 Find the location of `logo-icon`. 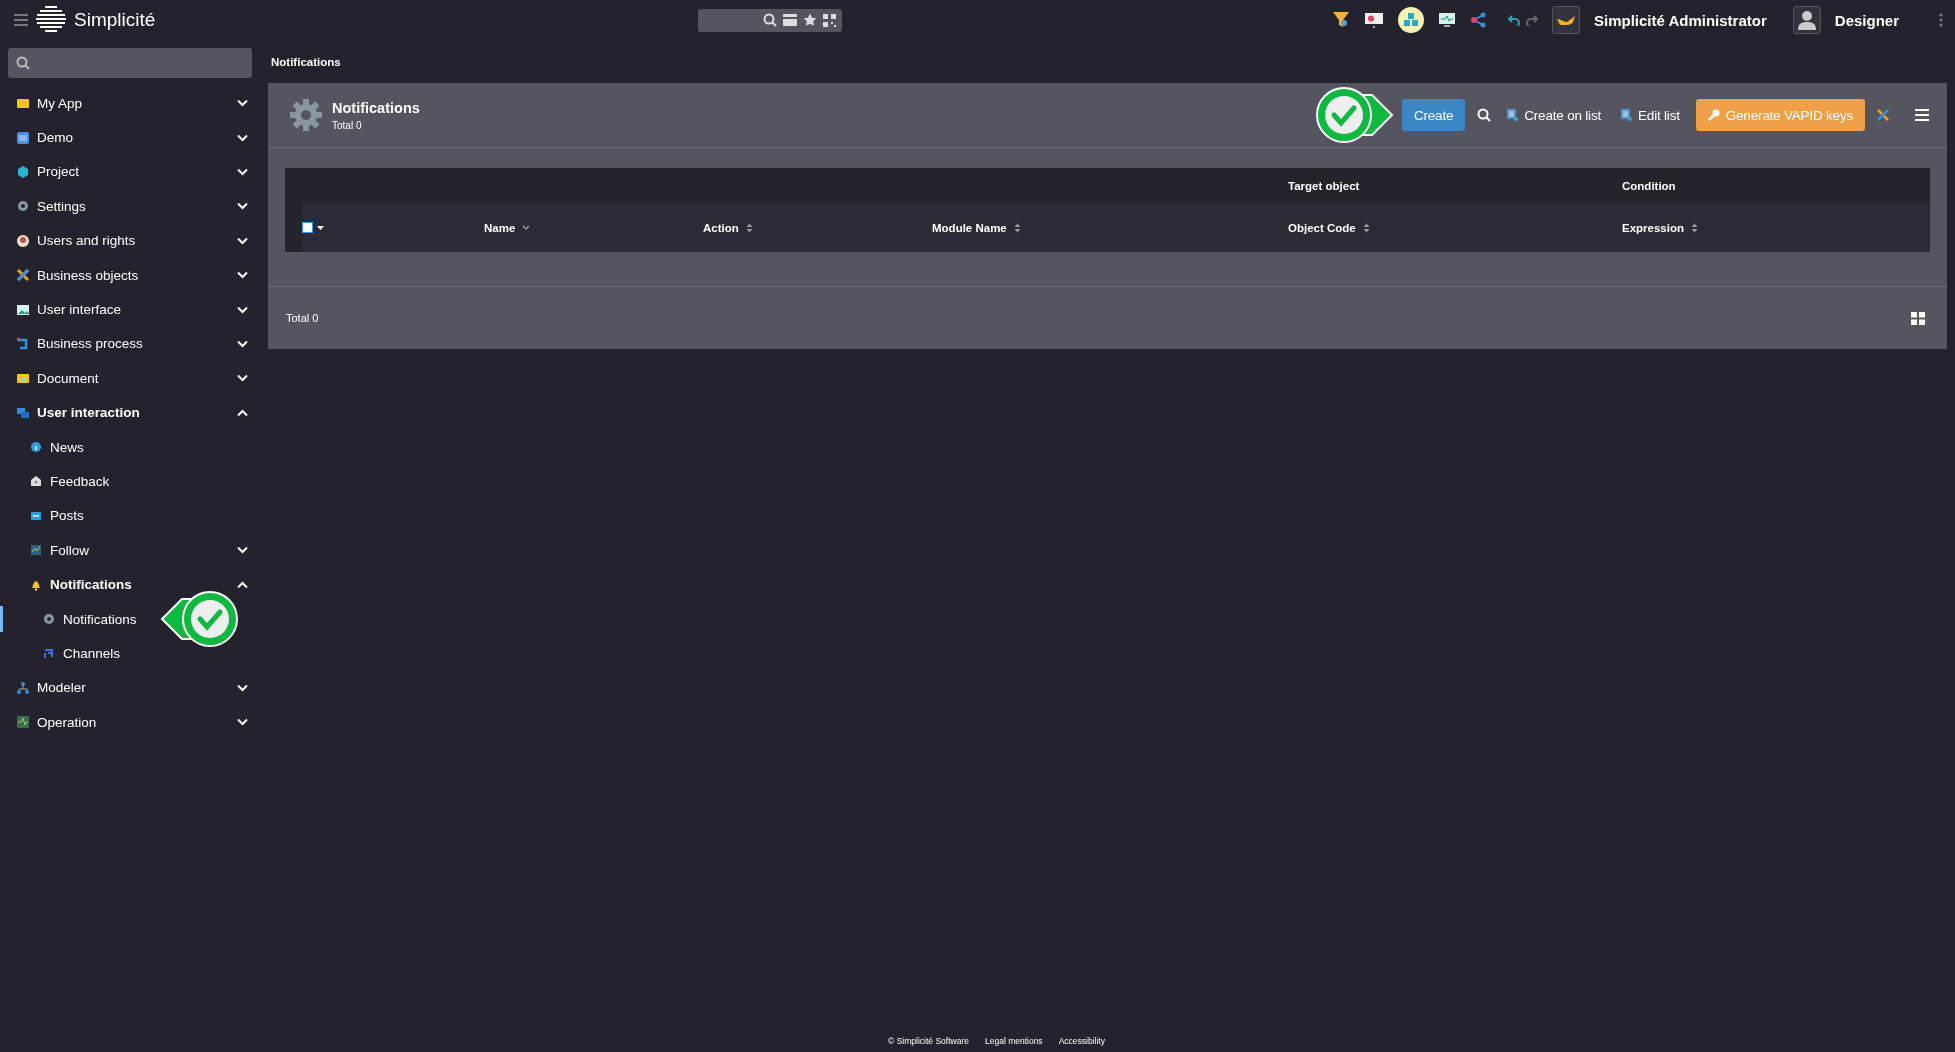

logo-icon is located at coordinates (51, 20).